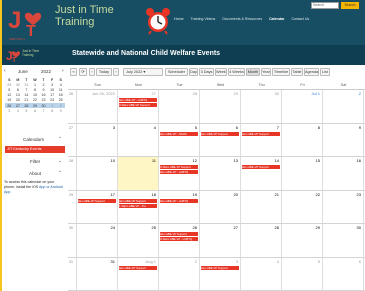  Describe the element at coordinates (359, 160) in the screenshot. I see `day-number: 16` at that location.